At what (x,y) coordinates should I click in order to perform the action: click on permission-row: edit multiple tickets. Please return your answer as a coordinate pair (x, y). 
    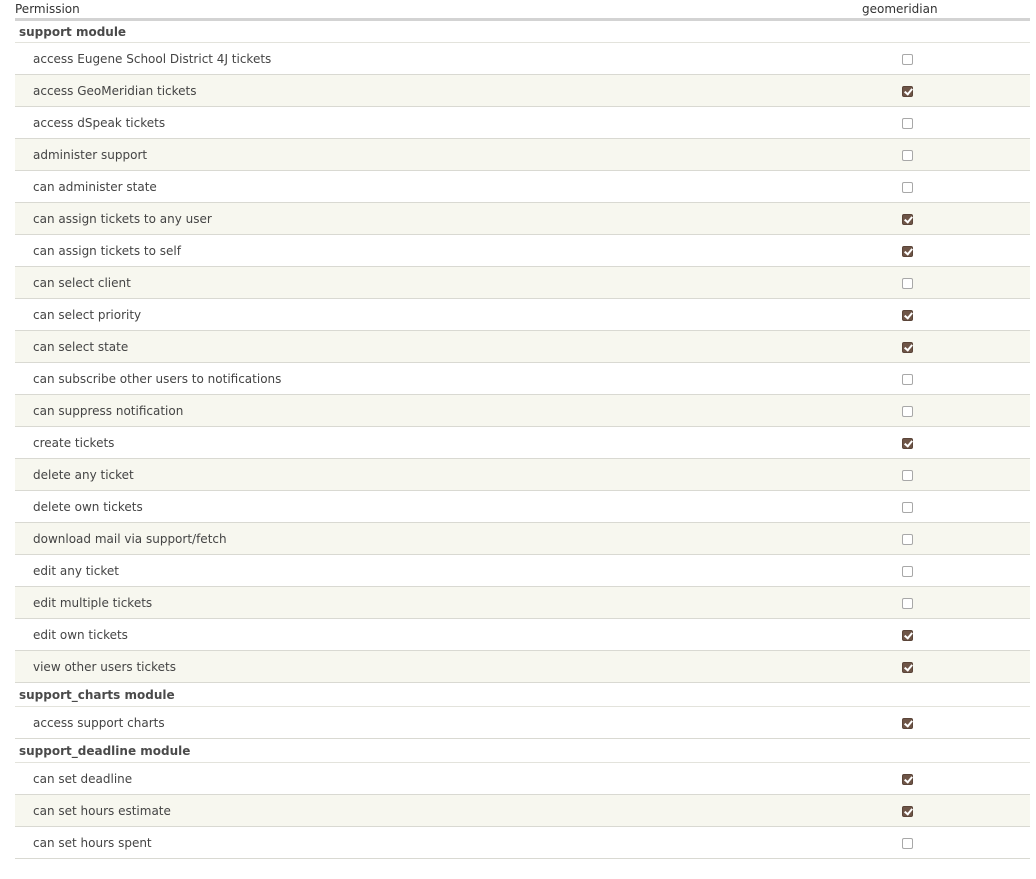
    Looking at the image, I should click on (522, 602).